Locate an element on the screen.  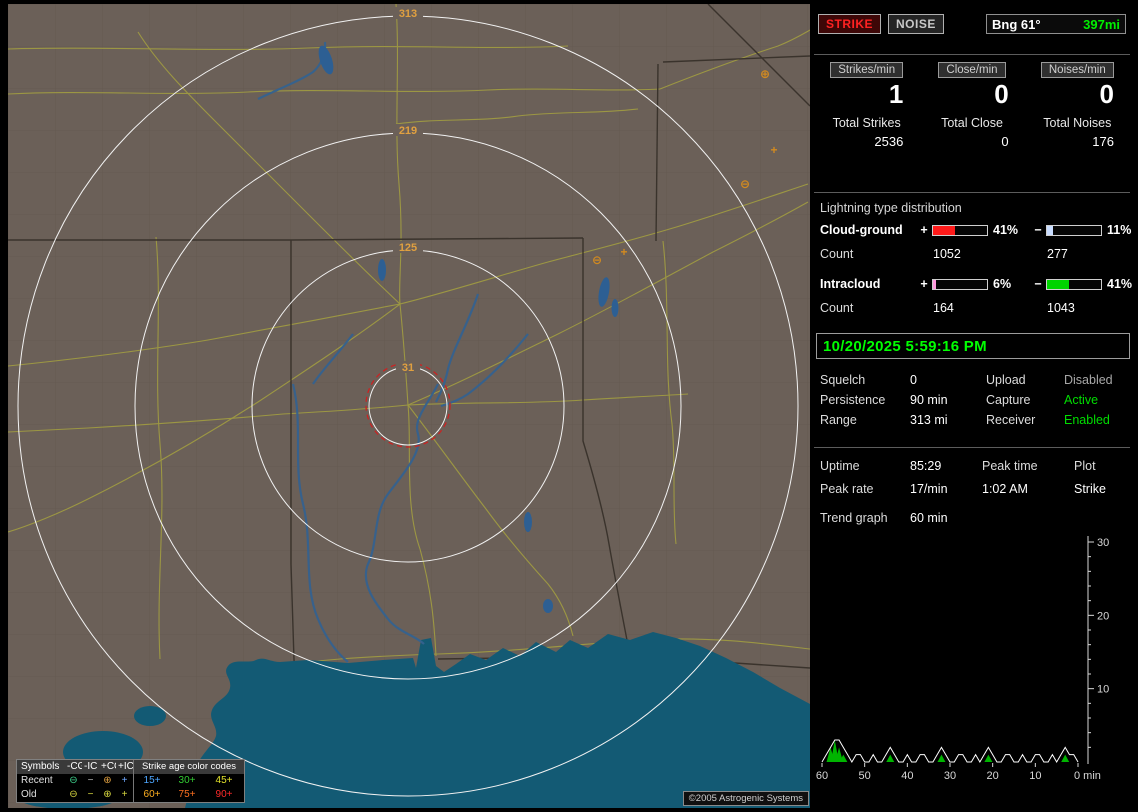
receiver-status: Enabled is located at coordinates (1087, 420).